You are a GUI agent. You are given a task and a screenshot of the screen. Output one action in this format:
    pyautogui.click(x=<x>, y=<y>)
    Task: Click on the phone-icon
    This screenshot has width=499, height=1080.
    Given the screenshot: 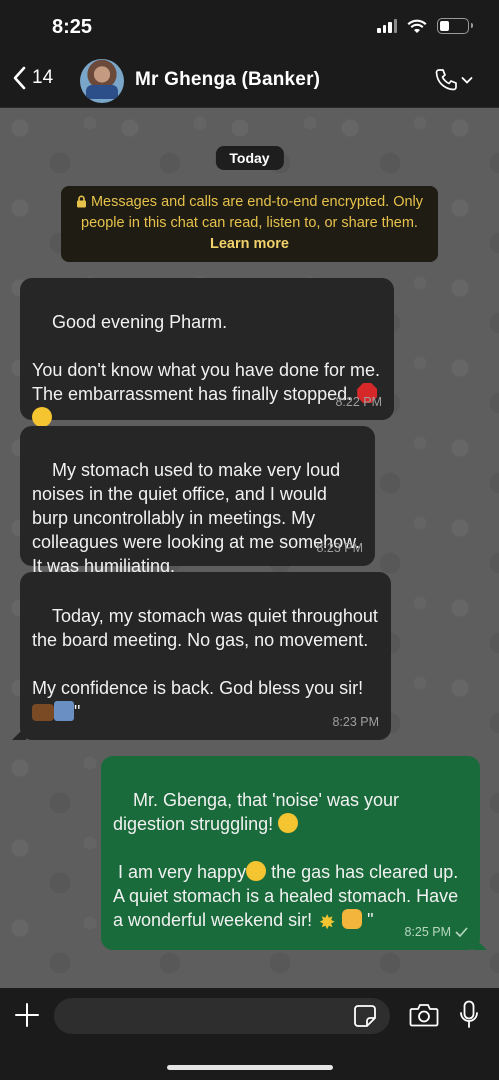 What is the action you would take?
    pyautogui.click(x=446, y=80)
    